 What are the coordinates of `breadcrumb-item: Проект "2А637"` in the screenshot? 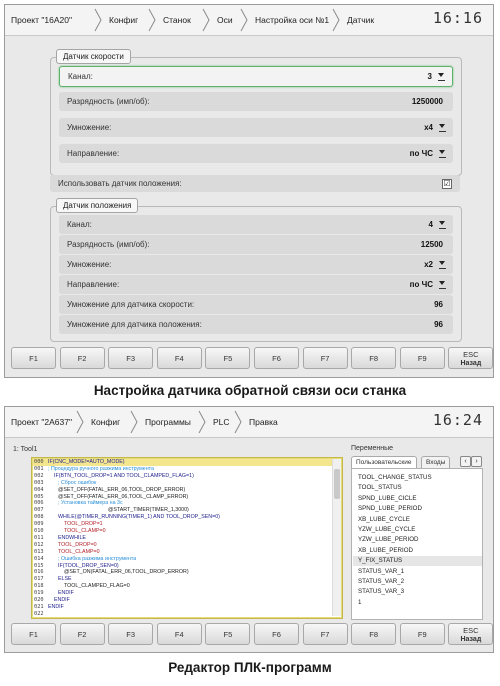 It's located at (41, 422).